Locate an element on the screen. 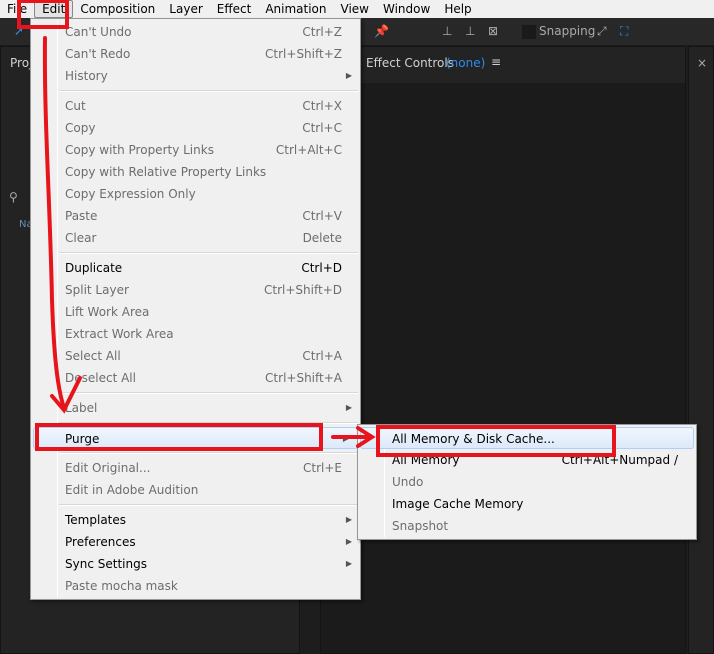 This screenshot has height=654, width=714. menu-item-purge: Purge ▶ is located at coordinates (195, 438).